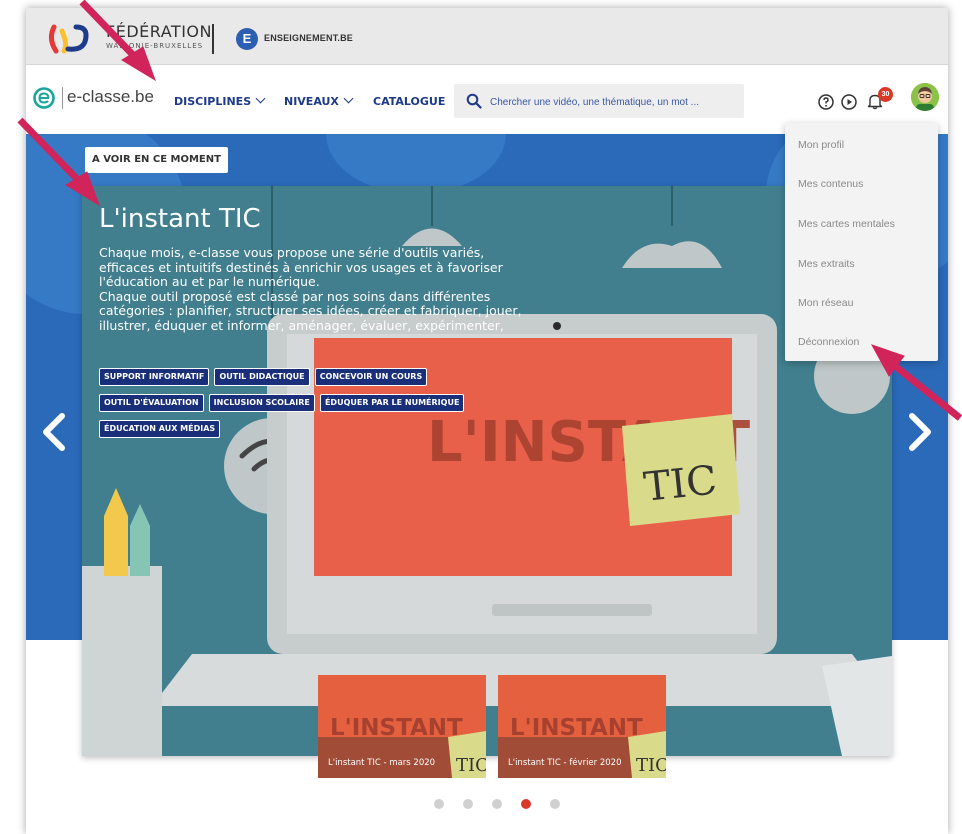 Image resolution: width=962 pixels, height=834 pixels. What do you see at coordinates (69, 38) in the screenshot?
I see `federation-logo-icon` at bounding box center [69, 38].